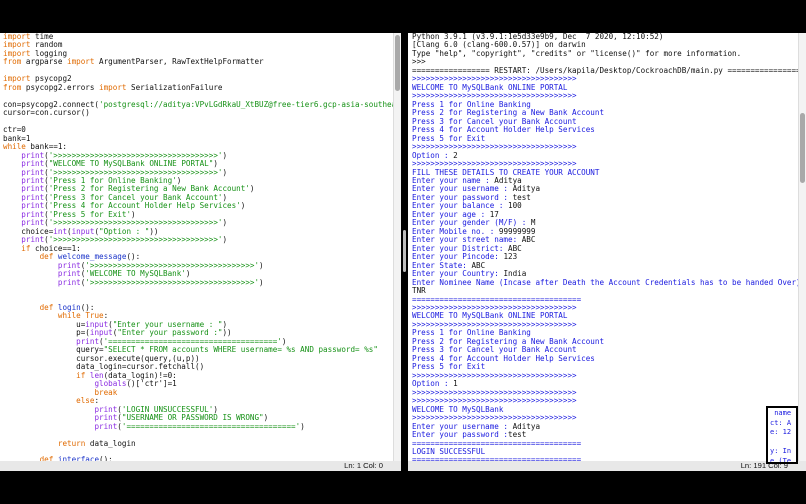  I want to click on editor-line: data_login=cursor.fetchall(), so click(202, 367).